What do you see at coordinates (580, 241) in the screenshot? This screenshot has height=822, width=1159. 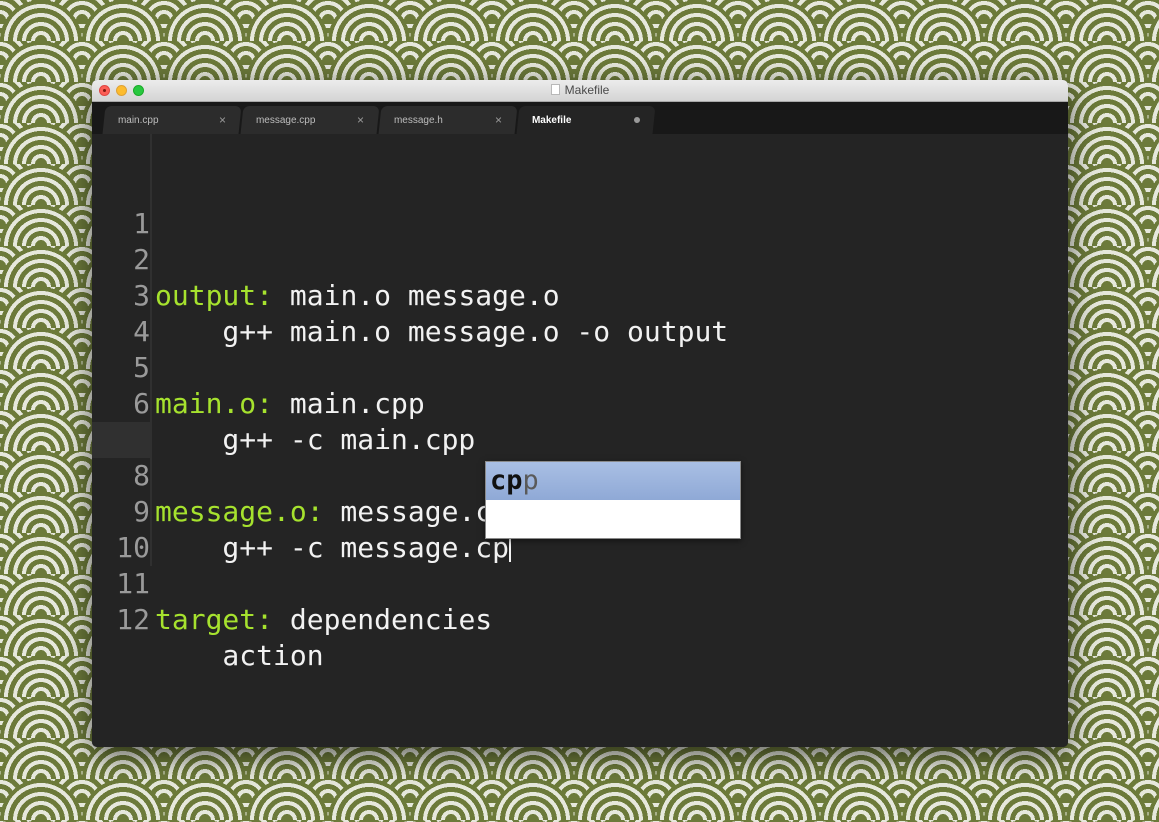 I see `code-line: 2 output: main.o message.o` at bounding box center [580, 241].